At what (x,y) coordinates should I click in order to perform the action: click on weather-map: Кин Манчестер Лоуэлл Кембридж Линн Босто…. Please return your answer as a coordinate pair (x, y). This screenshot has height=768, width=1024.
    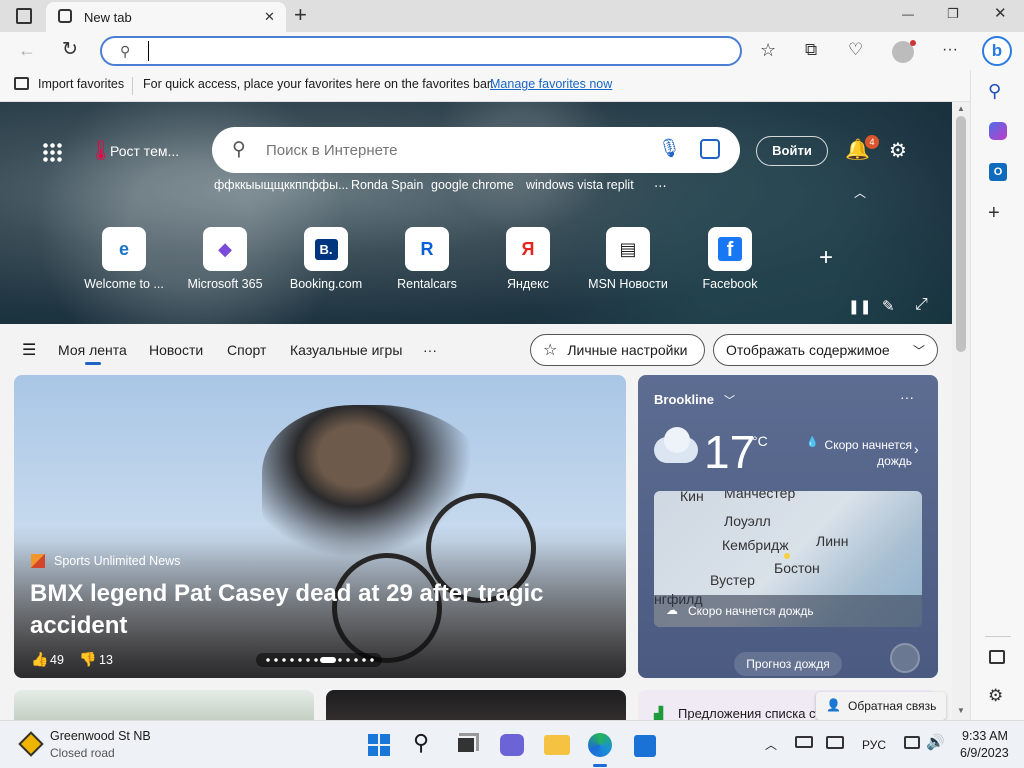
    Looking at the image, I should click on (788, 559).